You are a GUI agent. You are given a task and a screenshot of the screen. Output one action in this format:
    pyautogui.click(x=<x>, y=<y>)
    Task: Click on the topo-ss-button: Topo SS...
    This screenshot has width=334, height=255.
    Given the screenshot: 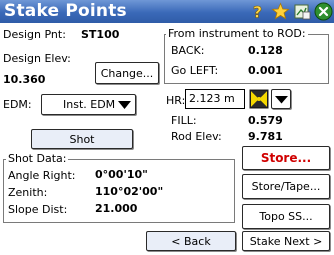 What is the action you would take?
    pyautogui.click(x=286, y=216)
    